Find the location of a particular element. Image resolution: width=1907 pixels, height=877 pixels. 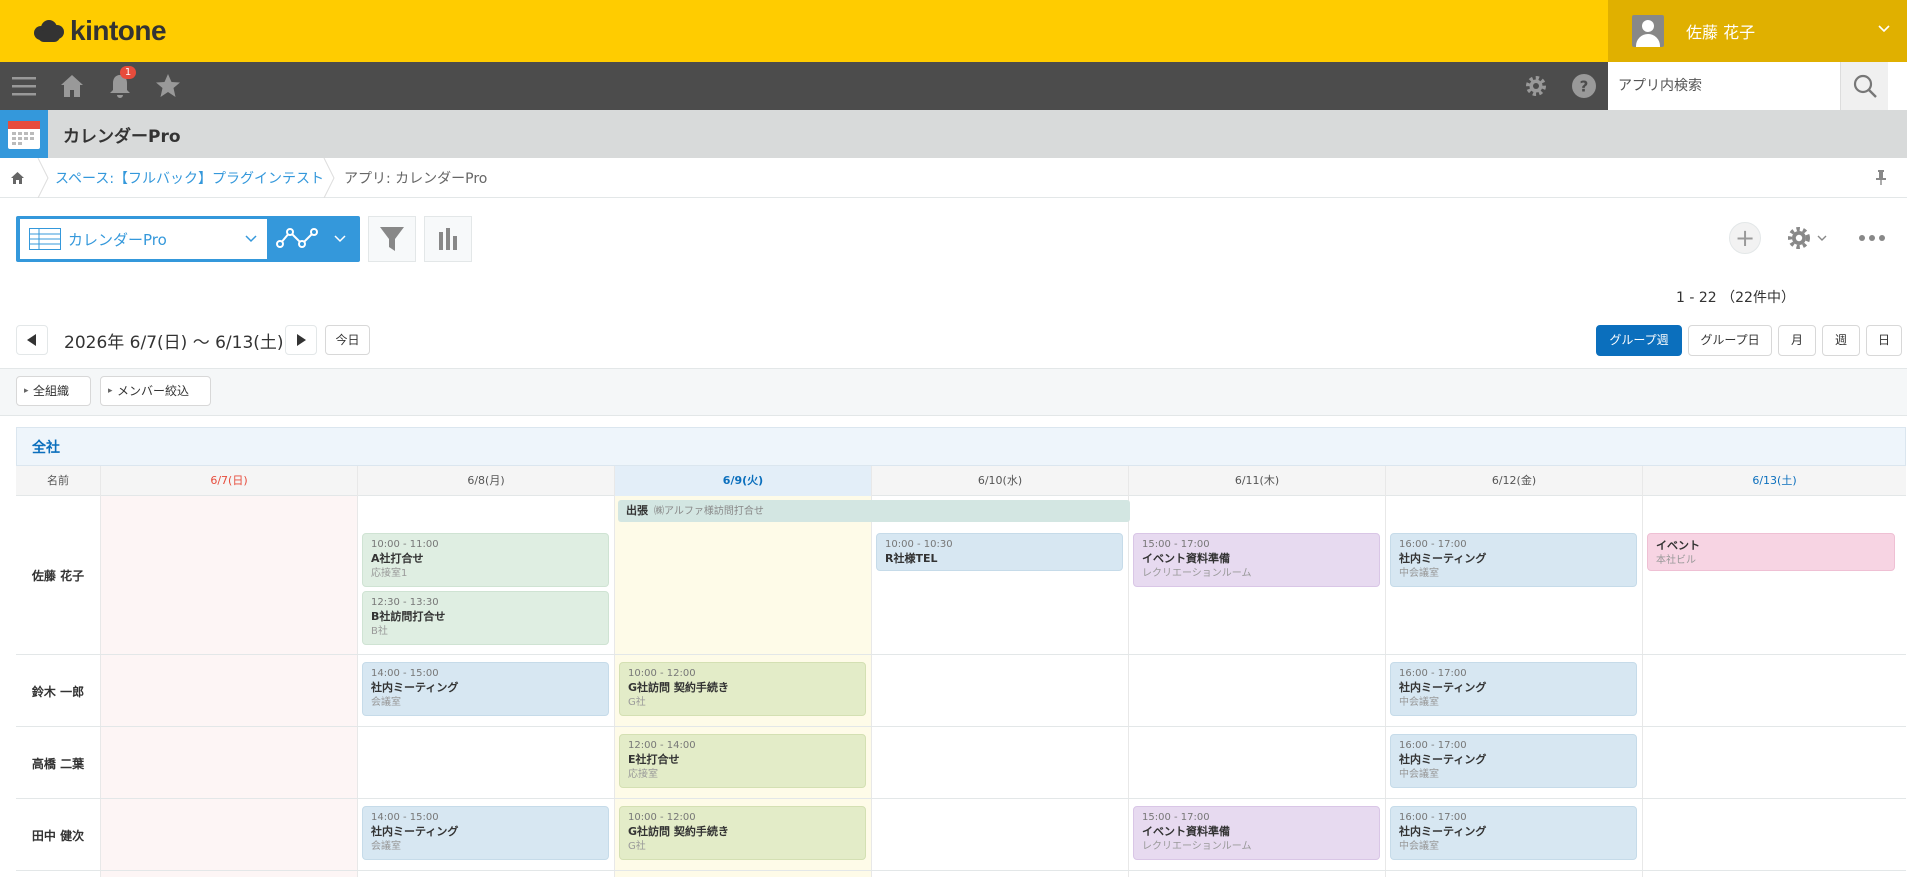

event-detail: ㈱アルファ様訪問打合せ is located at coordinates (709, 511).